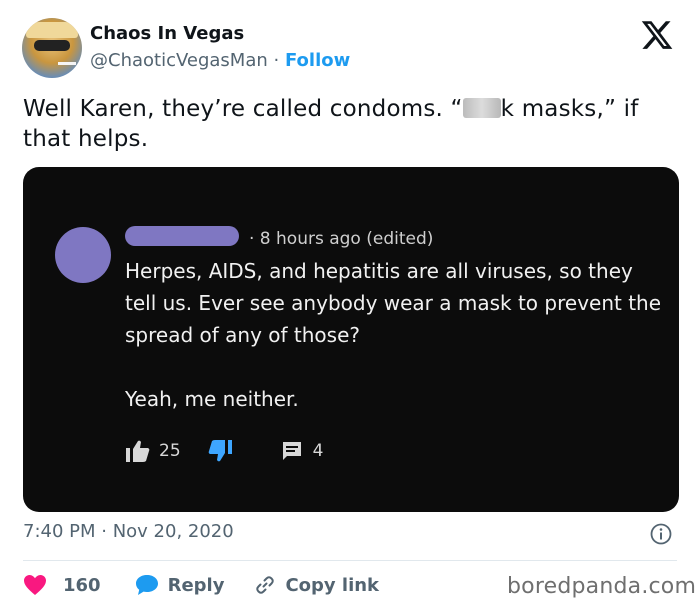 This screenshot has height=613, width=700. What do you see at coordinates (182, 236) in the screenshot?
I see `commenter-name-redacted` at bounding box center [182, 236].